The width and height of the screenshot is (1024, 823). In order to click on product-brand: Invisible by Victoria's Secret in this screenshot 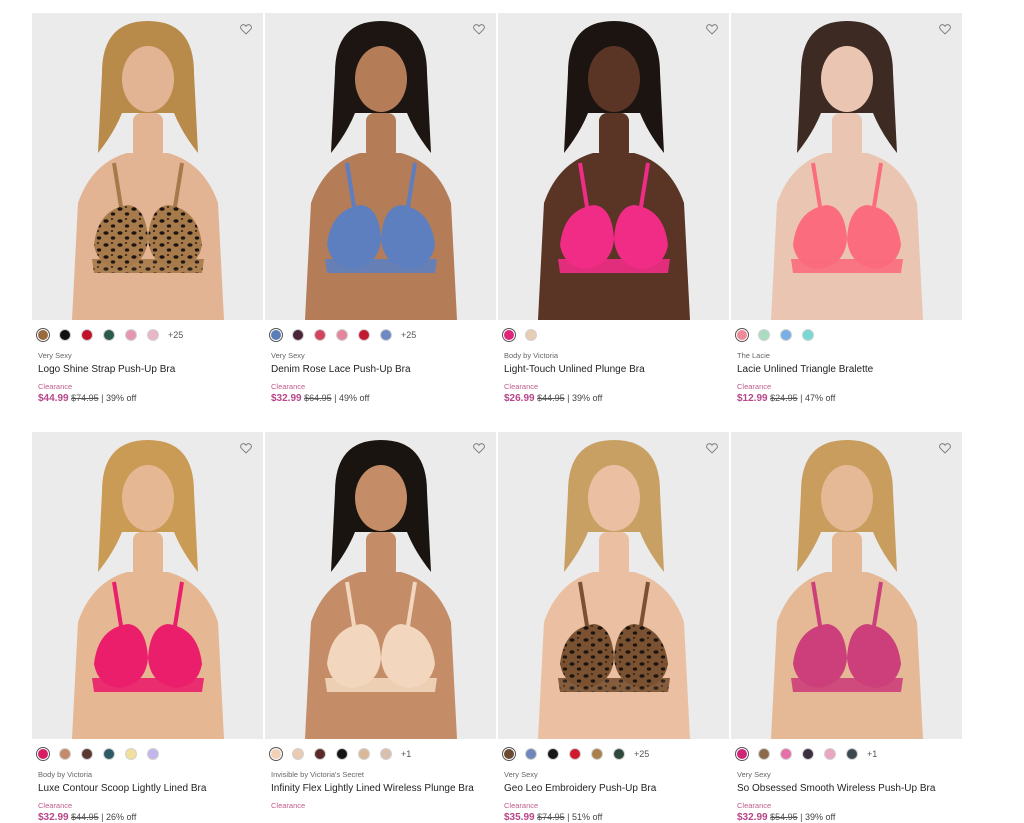, I will do `click(317, 774)`.